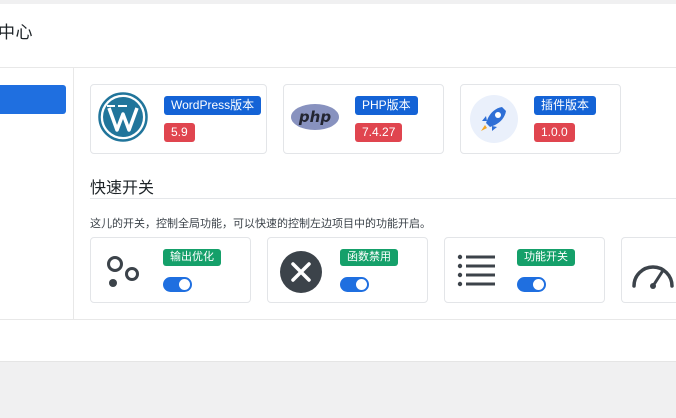  I want to click on circles-icon, so click(122, 273).